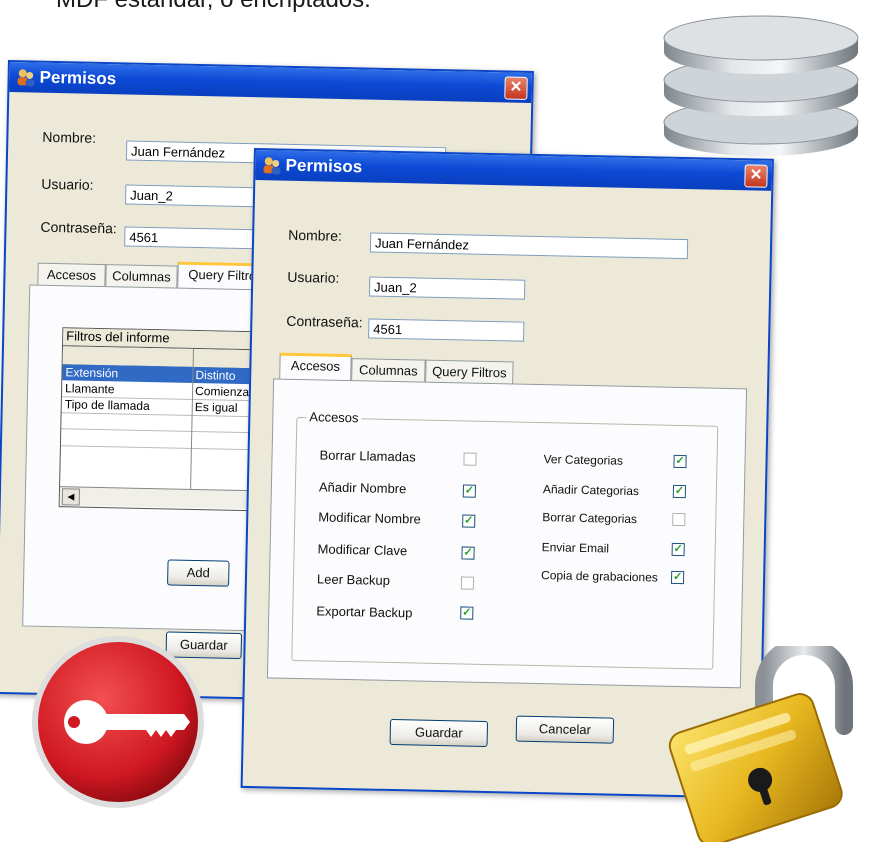 This screenshot has width=875, height=844. I want to click on save-button: Guardar, so click(439, 733).